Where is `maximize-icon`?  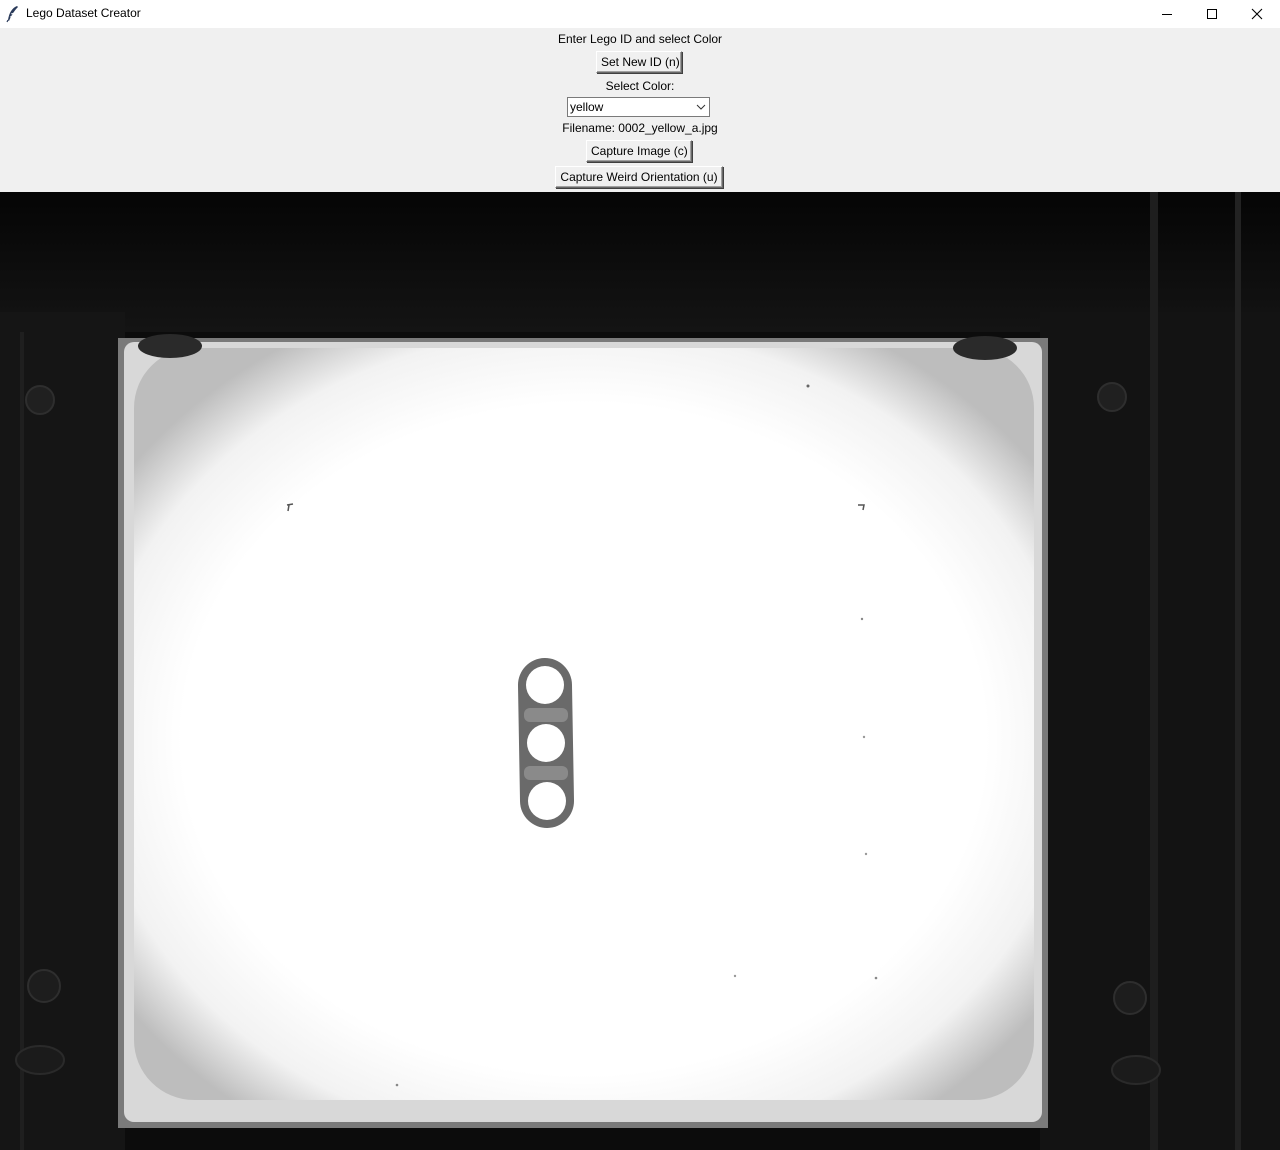 maximize-icon is located at coordinates (1212, 14).